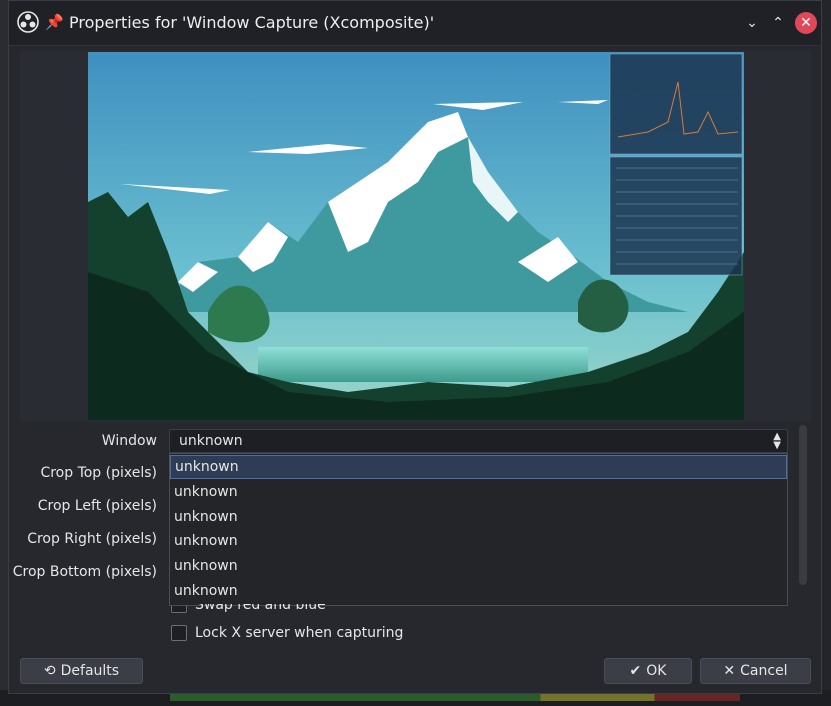 The image size is (831, 706). What do you see at coordinates (90, 671) in the screenshot?
I see `defaults-label: Defaults` at bounding box center [90, 671].